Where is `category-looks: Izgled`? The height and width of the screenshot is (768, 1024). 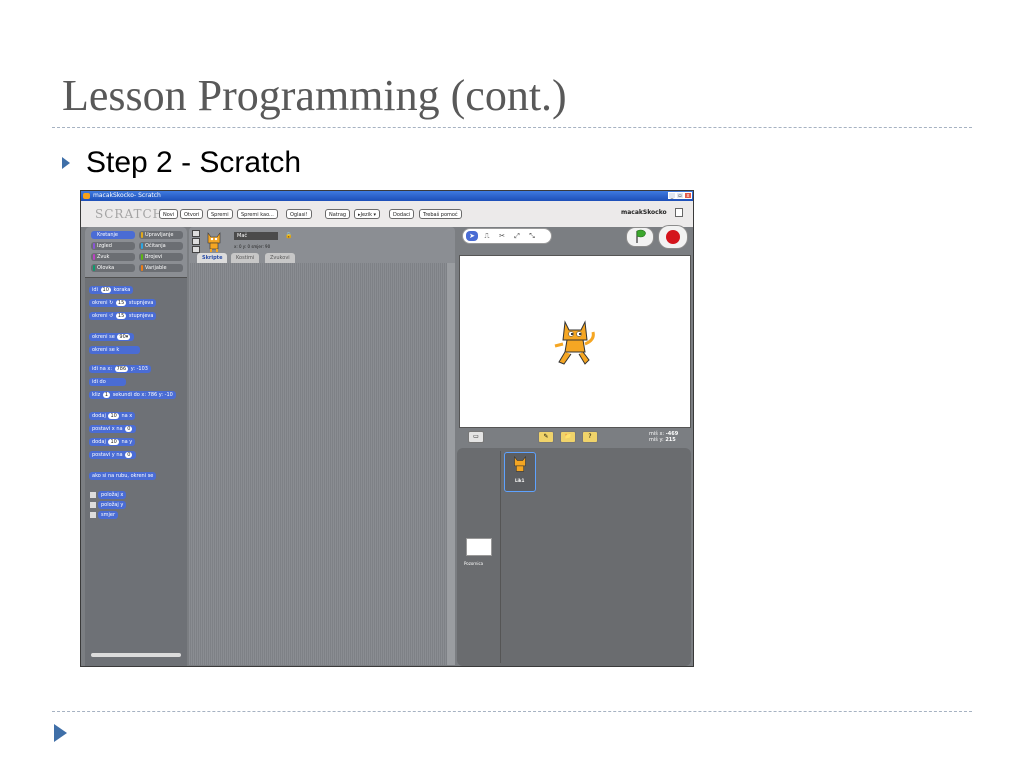
category-looks: Izgled is located at coordinates (113, 246).